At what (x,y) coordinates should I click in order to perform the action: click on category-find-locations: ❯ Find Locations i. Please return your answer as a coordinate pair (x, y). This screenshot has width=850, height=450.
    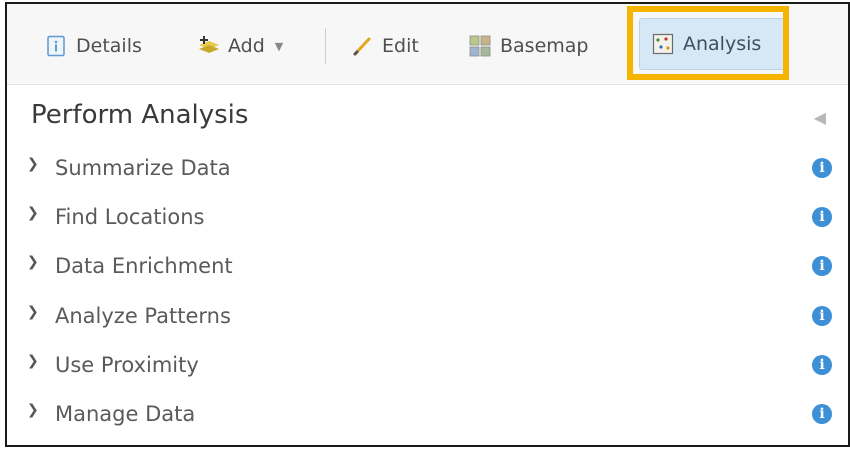
    Looking at the image, I should click on (427, 217).